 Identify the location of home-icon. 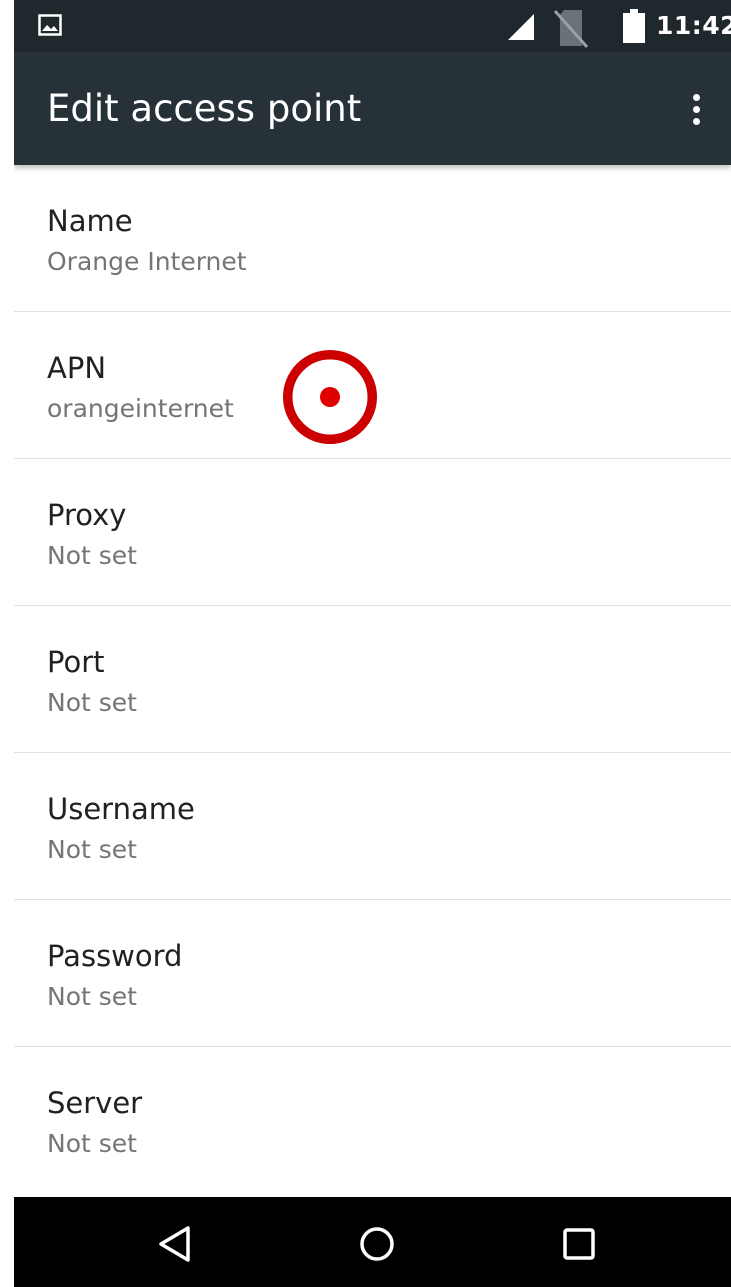
(377, 1244).